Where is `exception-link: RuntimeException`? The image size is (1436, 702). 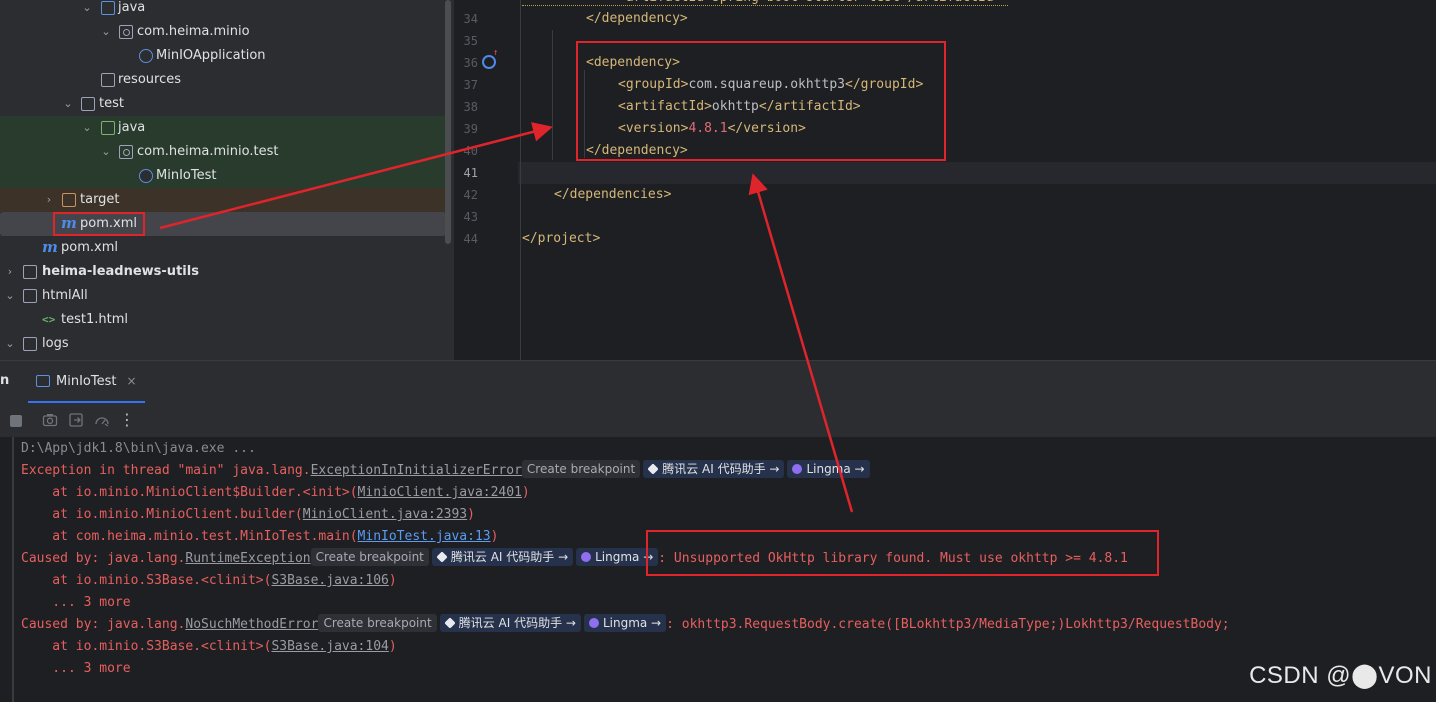
exception-link: RuntimeException is located at coordinates (247, 558).